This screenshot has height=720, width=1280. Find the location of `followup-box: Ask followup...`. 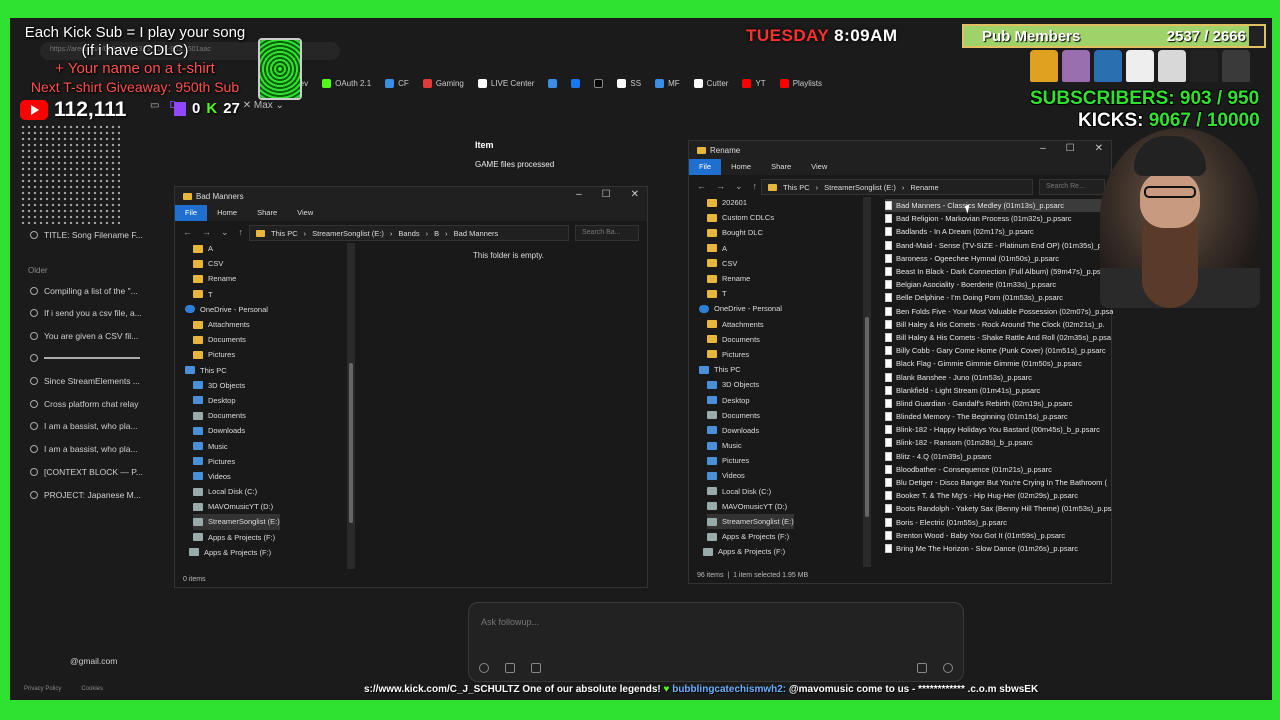

followup-box: Ask followup... is located at coordinates (716, 642).